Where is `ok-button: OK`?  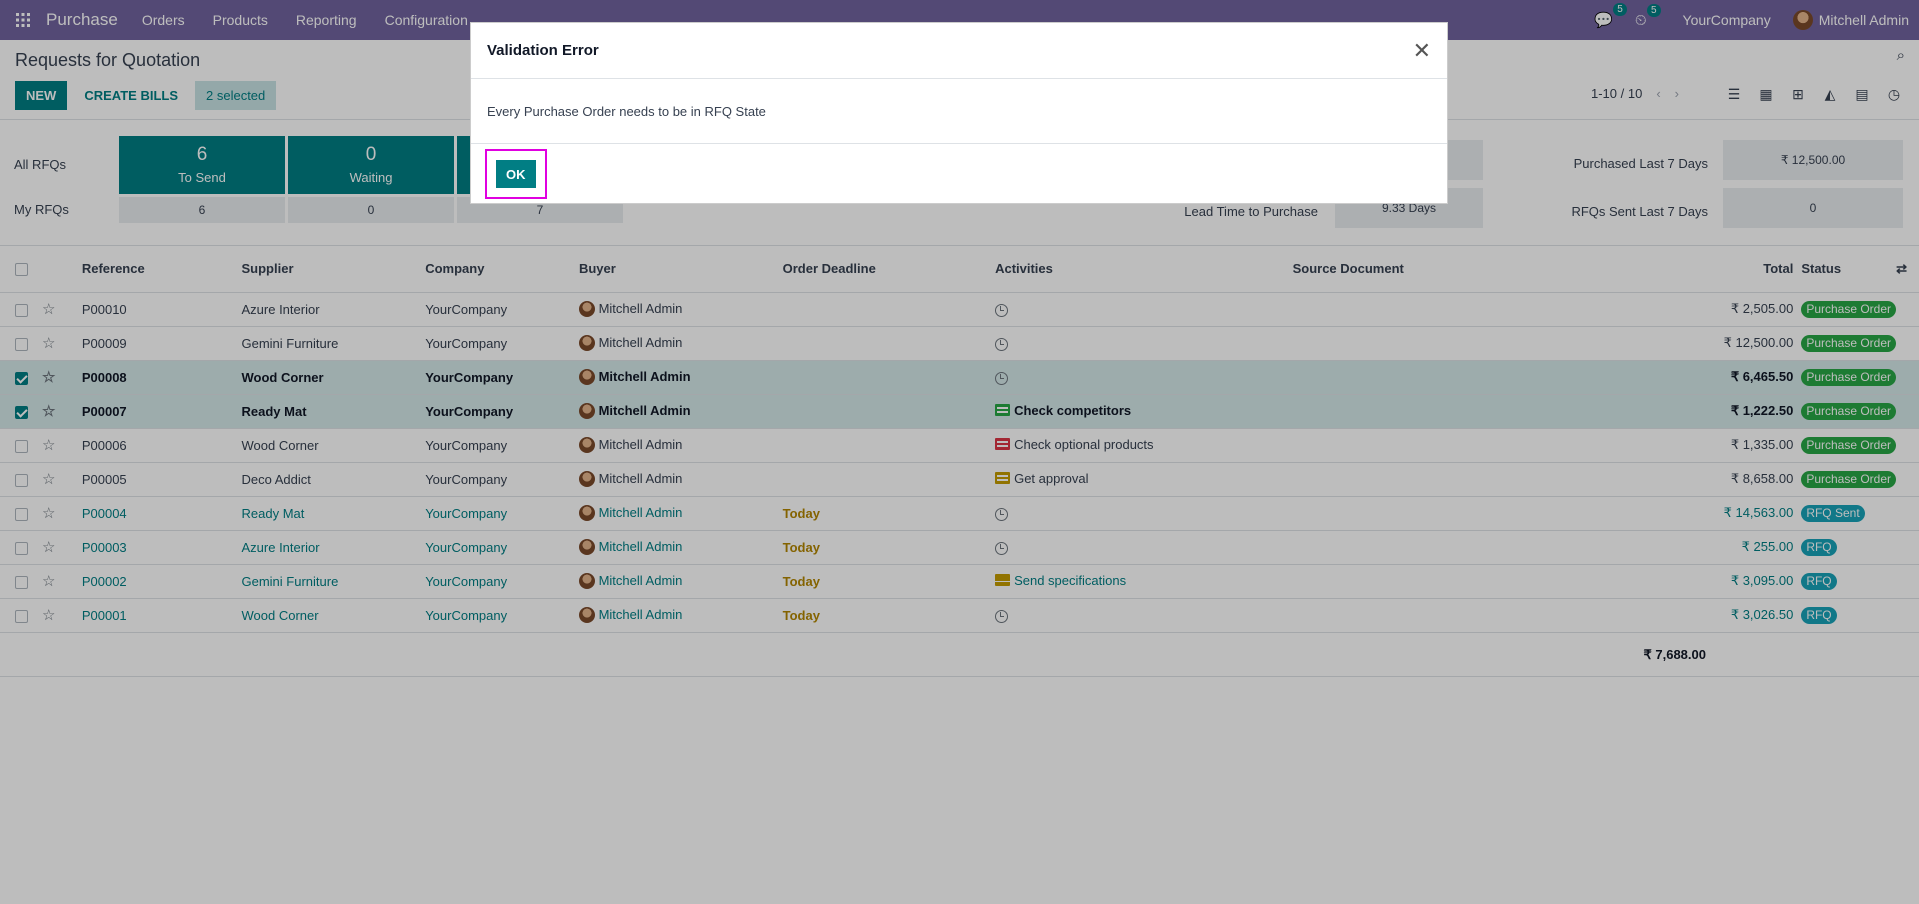 ok-button: OK is located at coordinates (516, 174).